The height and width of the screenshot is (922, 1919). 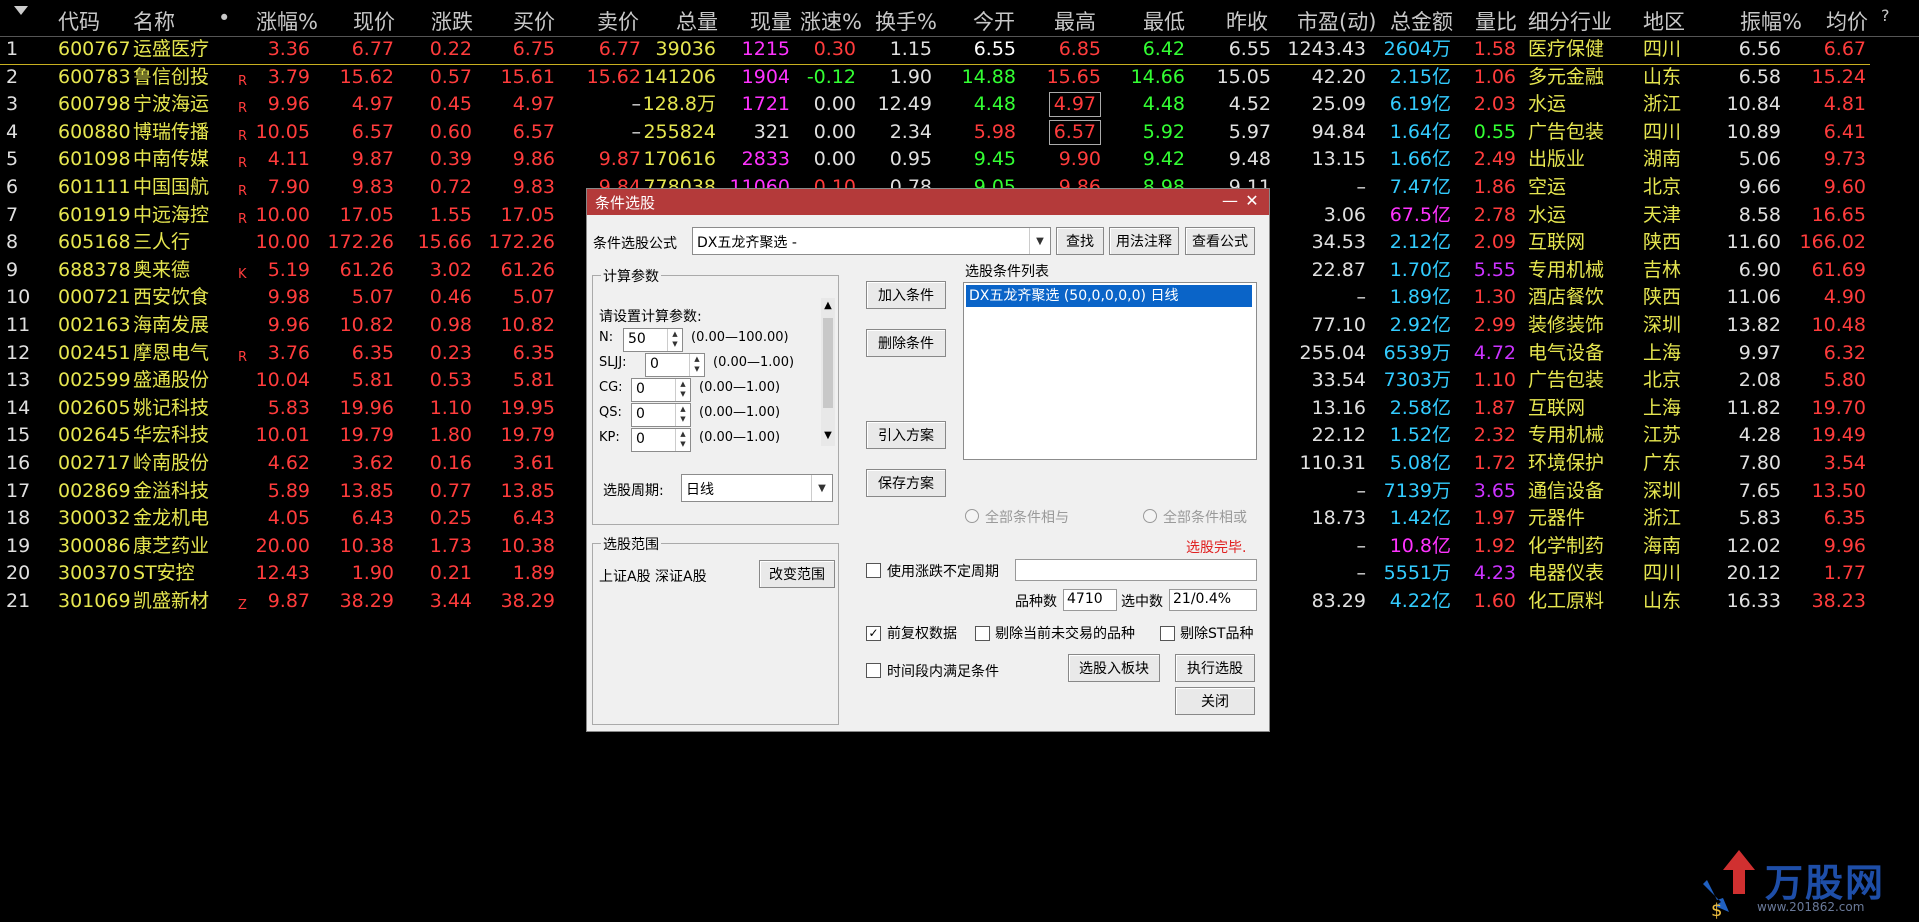 I want to click on cell-name: 中远海控, so click(x=171, y=214).